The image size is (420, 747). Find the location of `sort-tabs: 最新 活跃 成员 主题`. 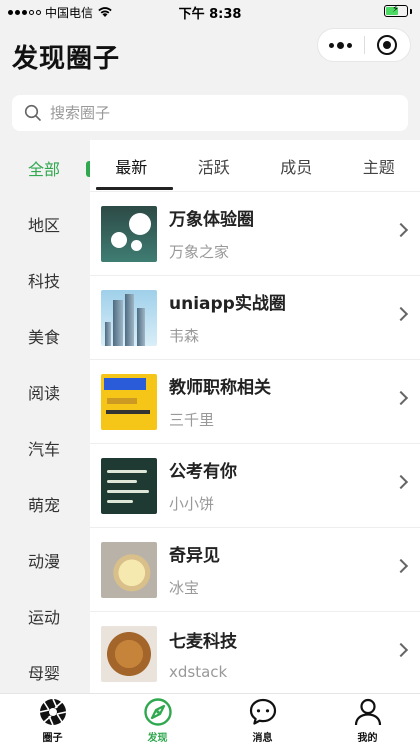

sort-tabs: 最新 活跃 成员 主题 is located at coordinates (255, 166).